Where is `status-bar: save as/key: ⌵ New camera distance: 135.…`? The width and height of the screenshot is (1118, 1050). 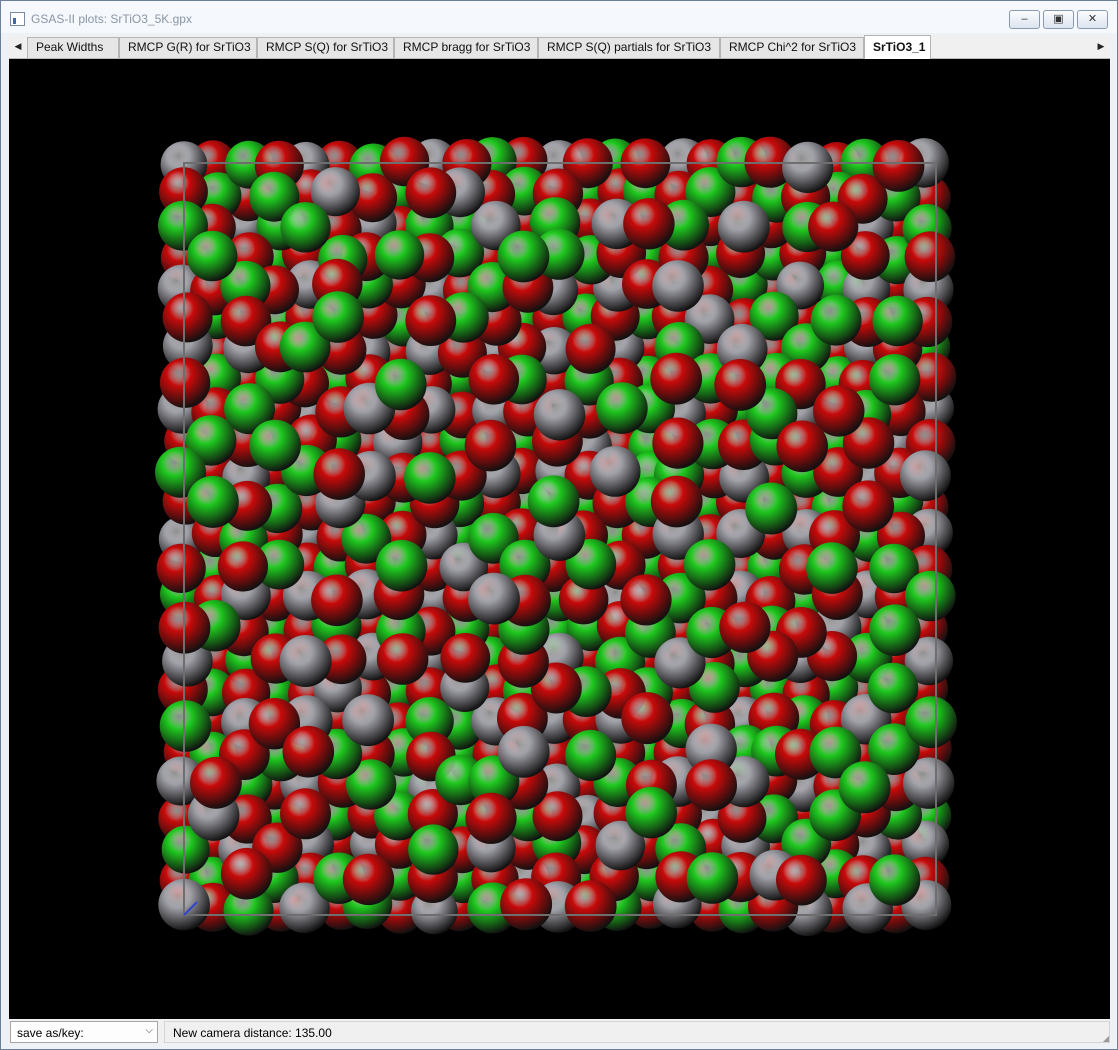 status-bar: save as/key: ⌵ New camera distance: 135.… is located at coordinates (559, 1032).